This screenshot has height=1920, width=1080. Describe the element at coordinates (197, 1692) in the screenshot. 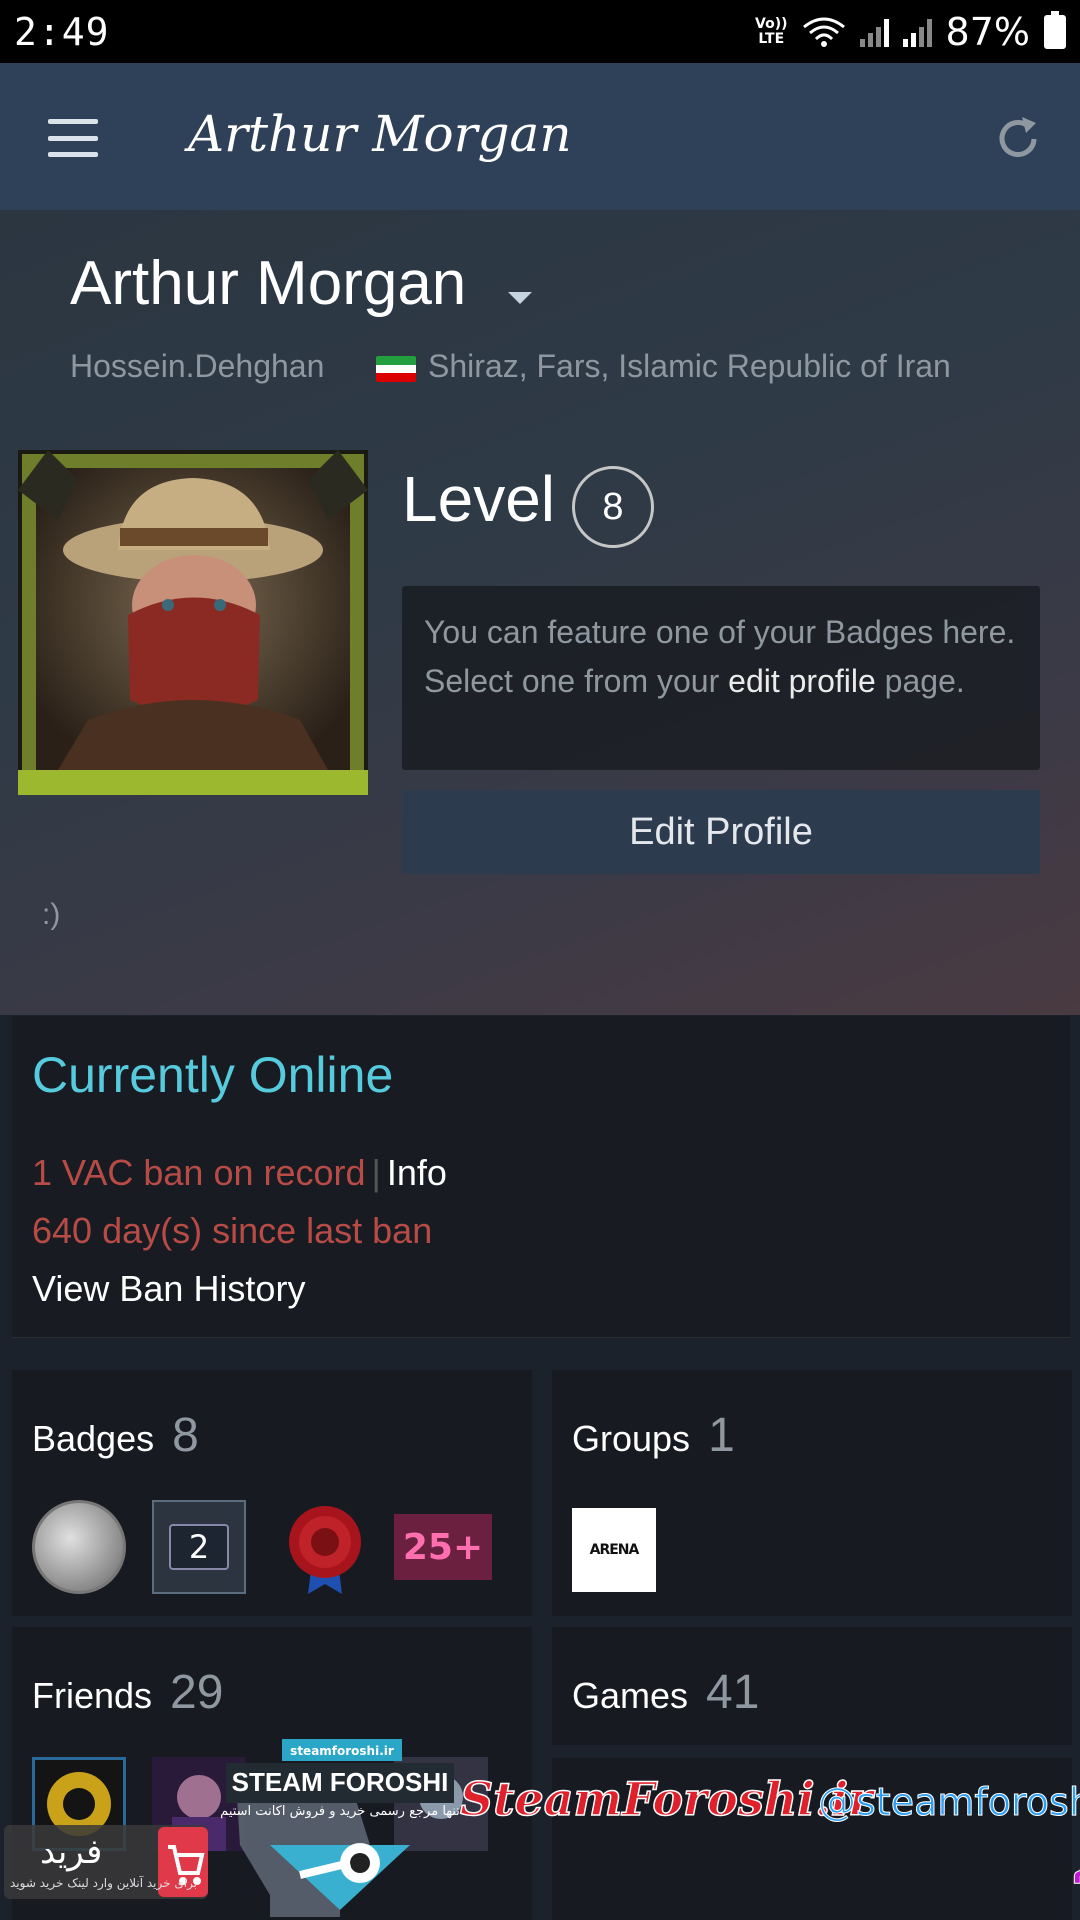

I see `friends-count: 29` at that location.